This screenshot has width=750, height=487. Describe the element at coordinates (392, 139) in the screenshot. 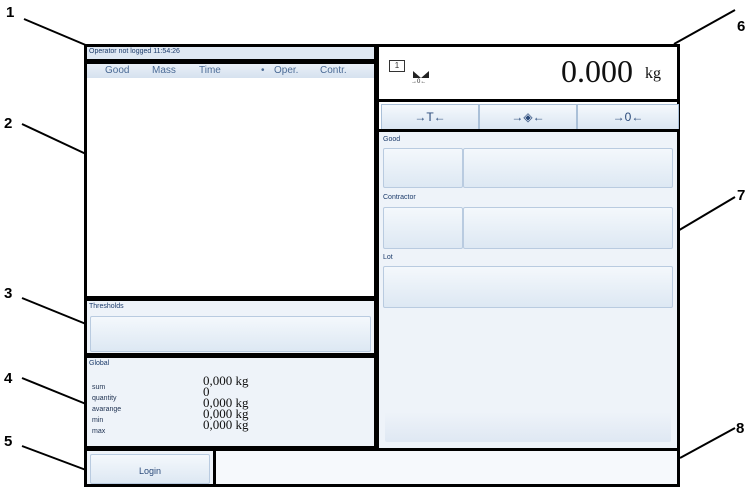

I see `good-label: Good` at that location.